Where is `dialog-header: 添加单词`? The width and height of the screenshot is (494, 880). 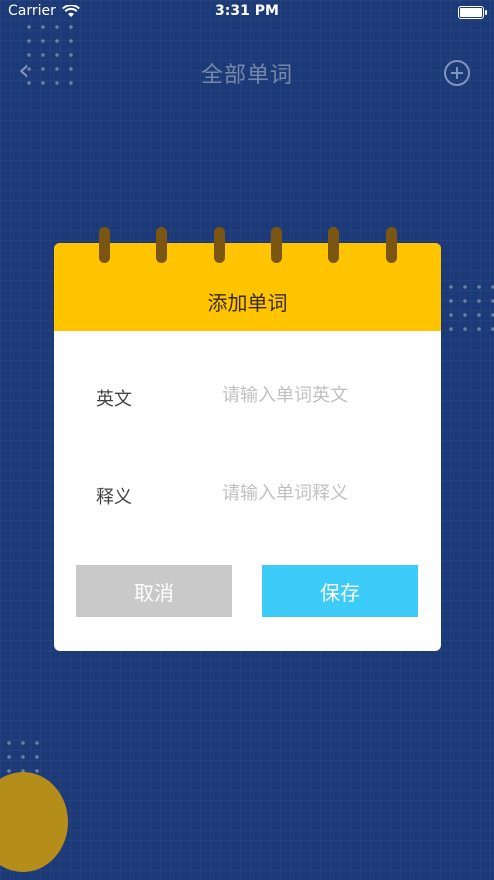
dialog-header: 添加单词 is located at coordinates (247, 279).